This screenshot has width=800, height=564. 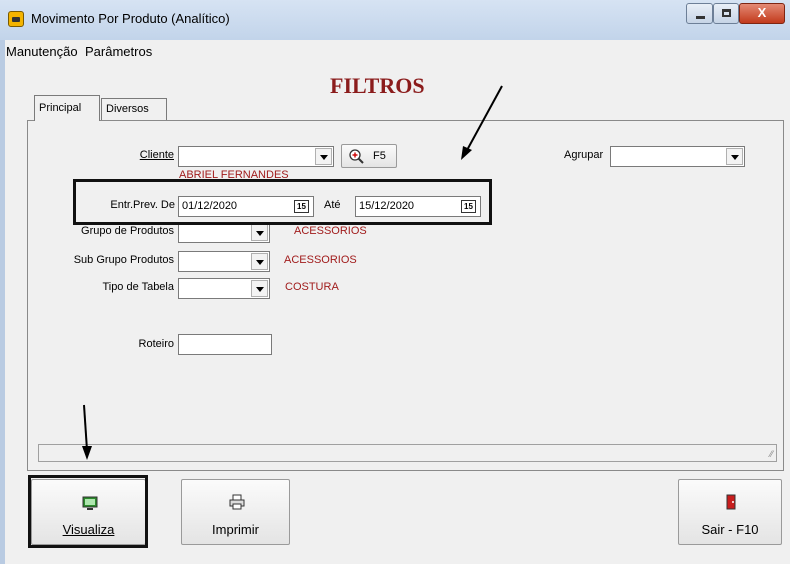 I want to click on tab-label: Principal, so click(x=60, y=108).